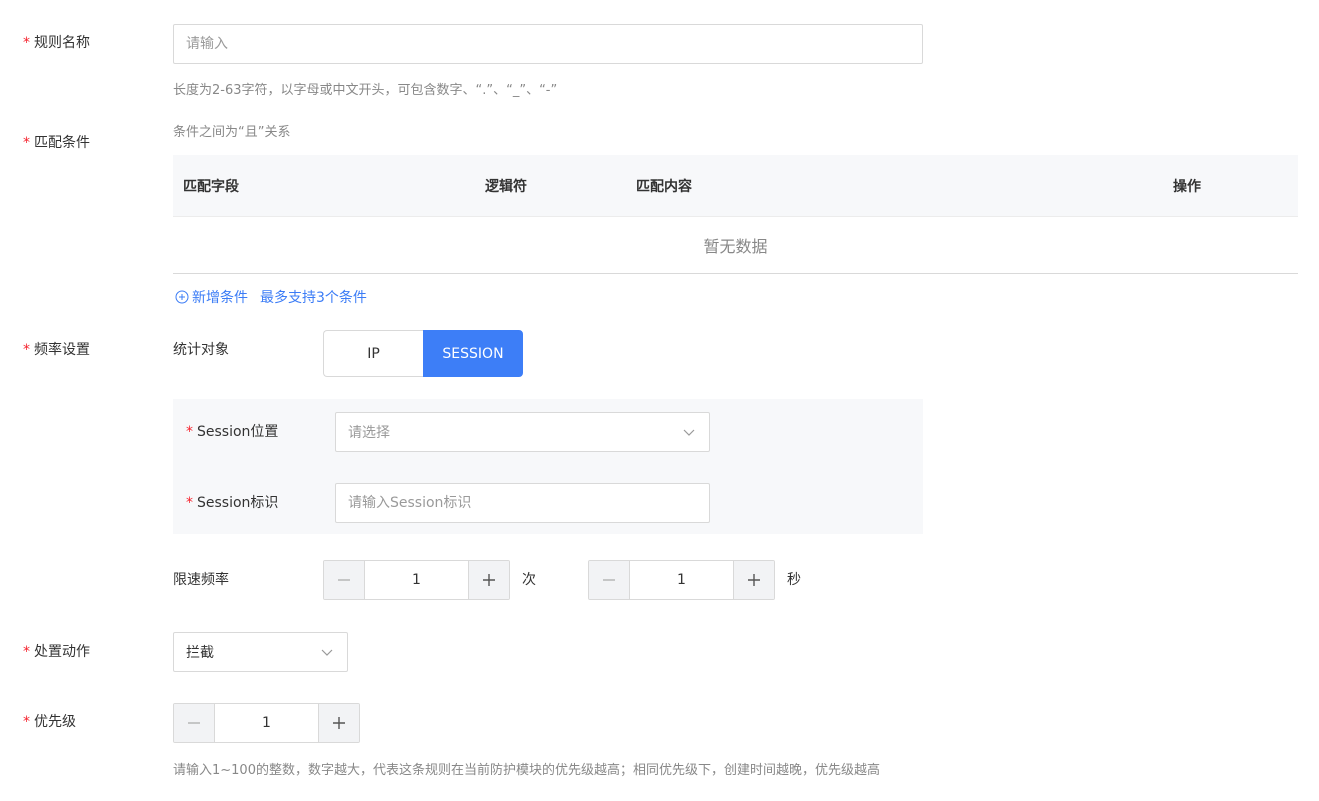 The image size is (1319, 801). What do you see at coordinates (522, 503) in the screenshot?
I see `session-id-input` at bounding box center [522, 503].